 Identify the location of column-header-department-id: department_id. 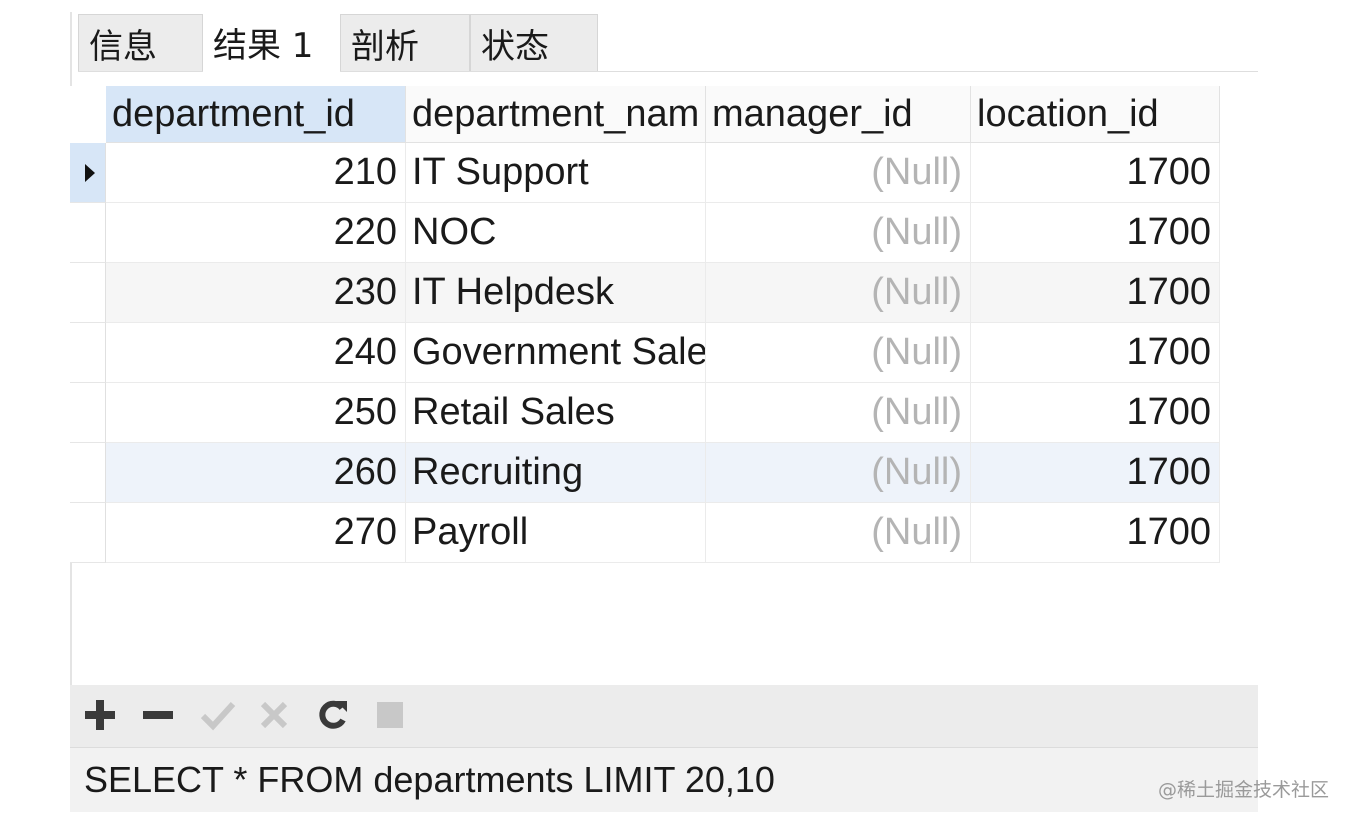
(256, 114).